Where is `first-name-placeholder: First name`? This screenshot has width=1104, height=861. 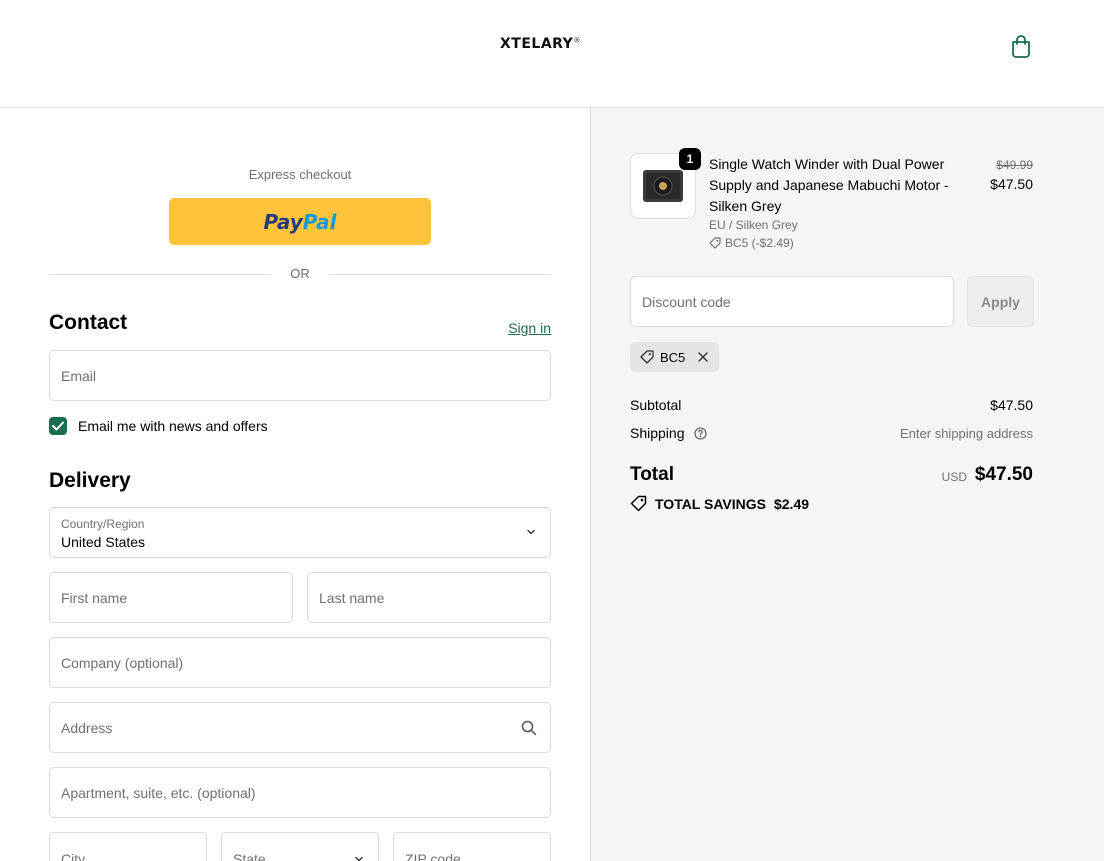 first-name-placeholder: First name is located at coordinates (94, 598).